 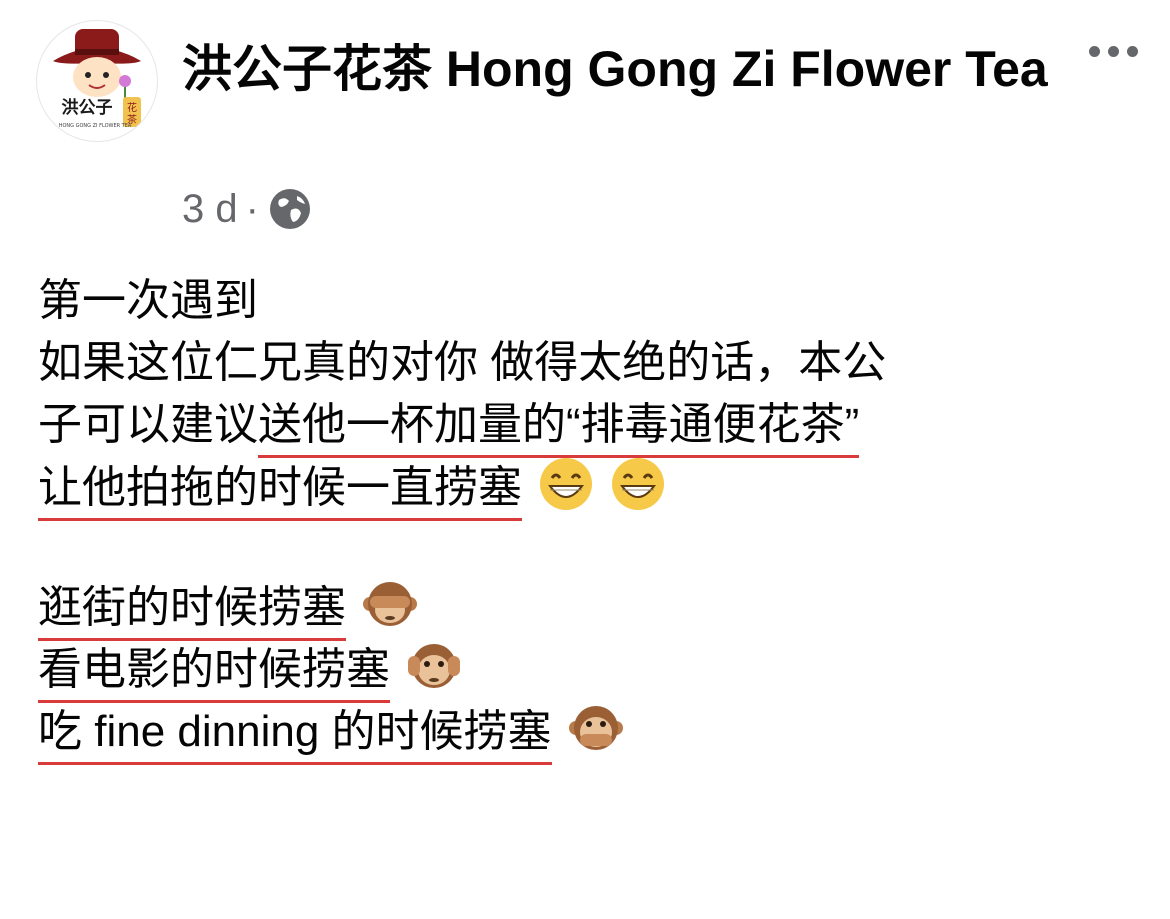 What do you see at coordinates (588, 301) in the screenshot?
I see `post-line: 第一次遇到` at bounding box center [588, 301].